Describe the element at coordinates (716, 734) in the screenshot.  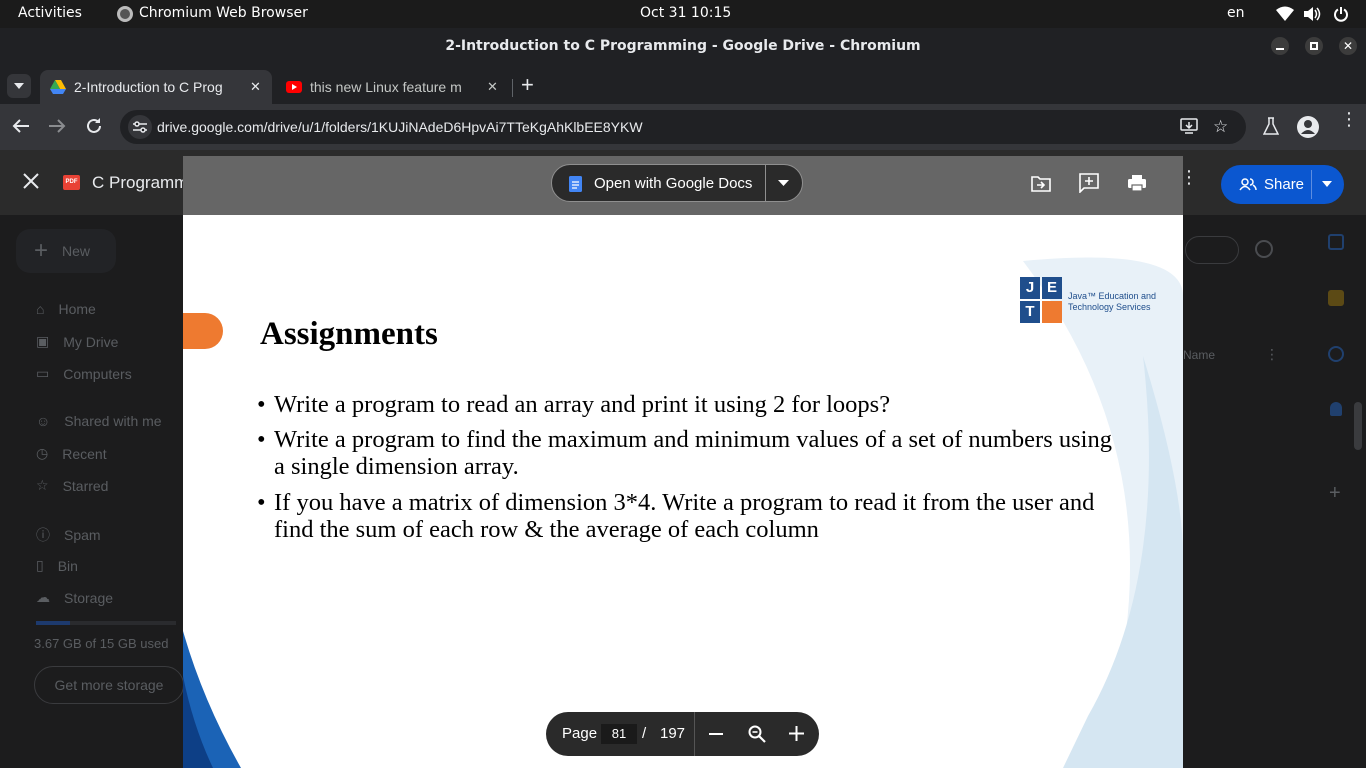
I see `zoom-out-button` at that location.